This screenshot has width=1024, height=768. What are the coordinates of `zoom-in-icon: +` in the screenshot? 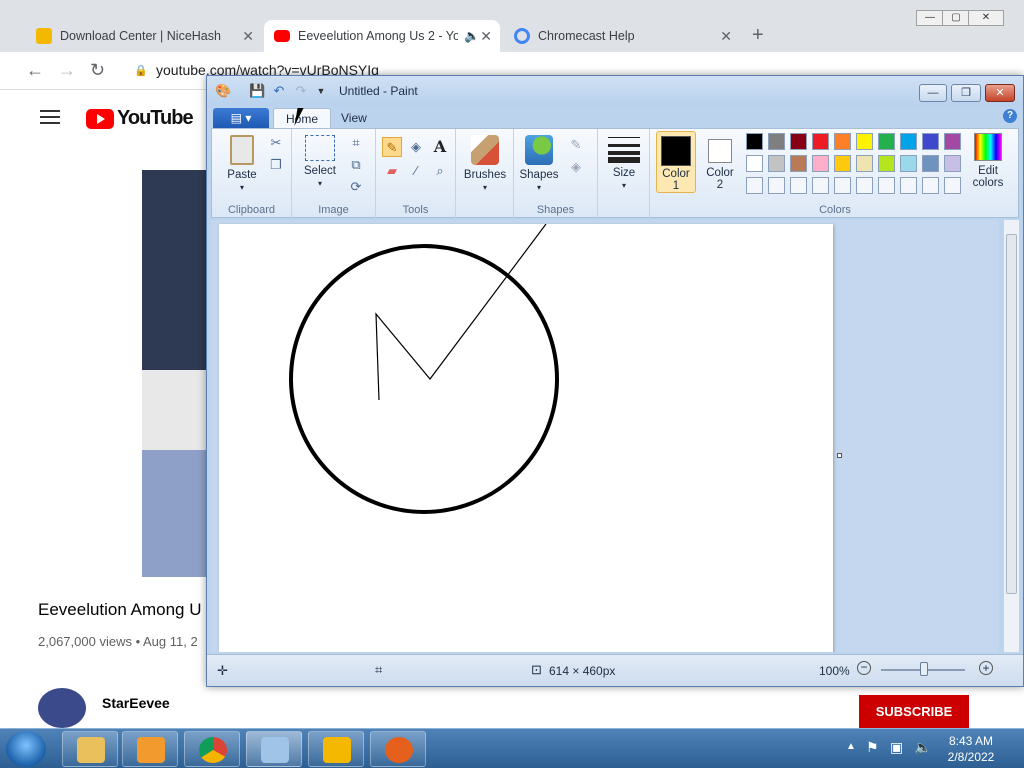 It's located at (986, 668).